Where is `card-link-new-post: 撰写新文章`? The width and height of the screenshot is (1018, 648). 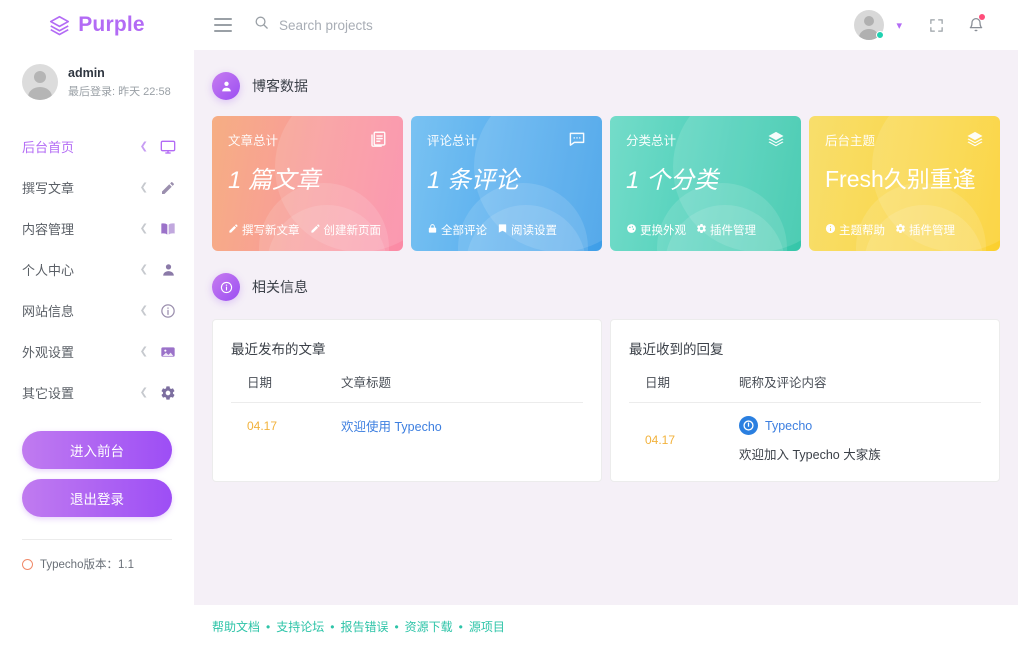
card-link-new-post: 撰写新文章 is located at coordinates (264, 230).